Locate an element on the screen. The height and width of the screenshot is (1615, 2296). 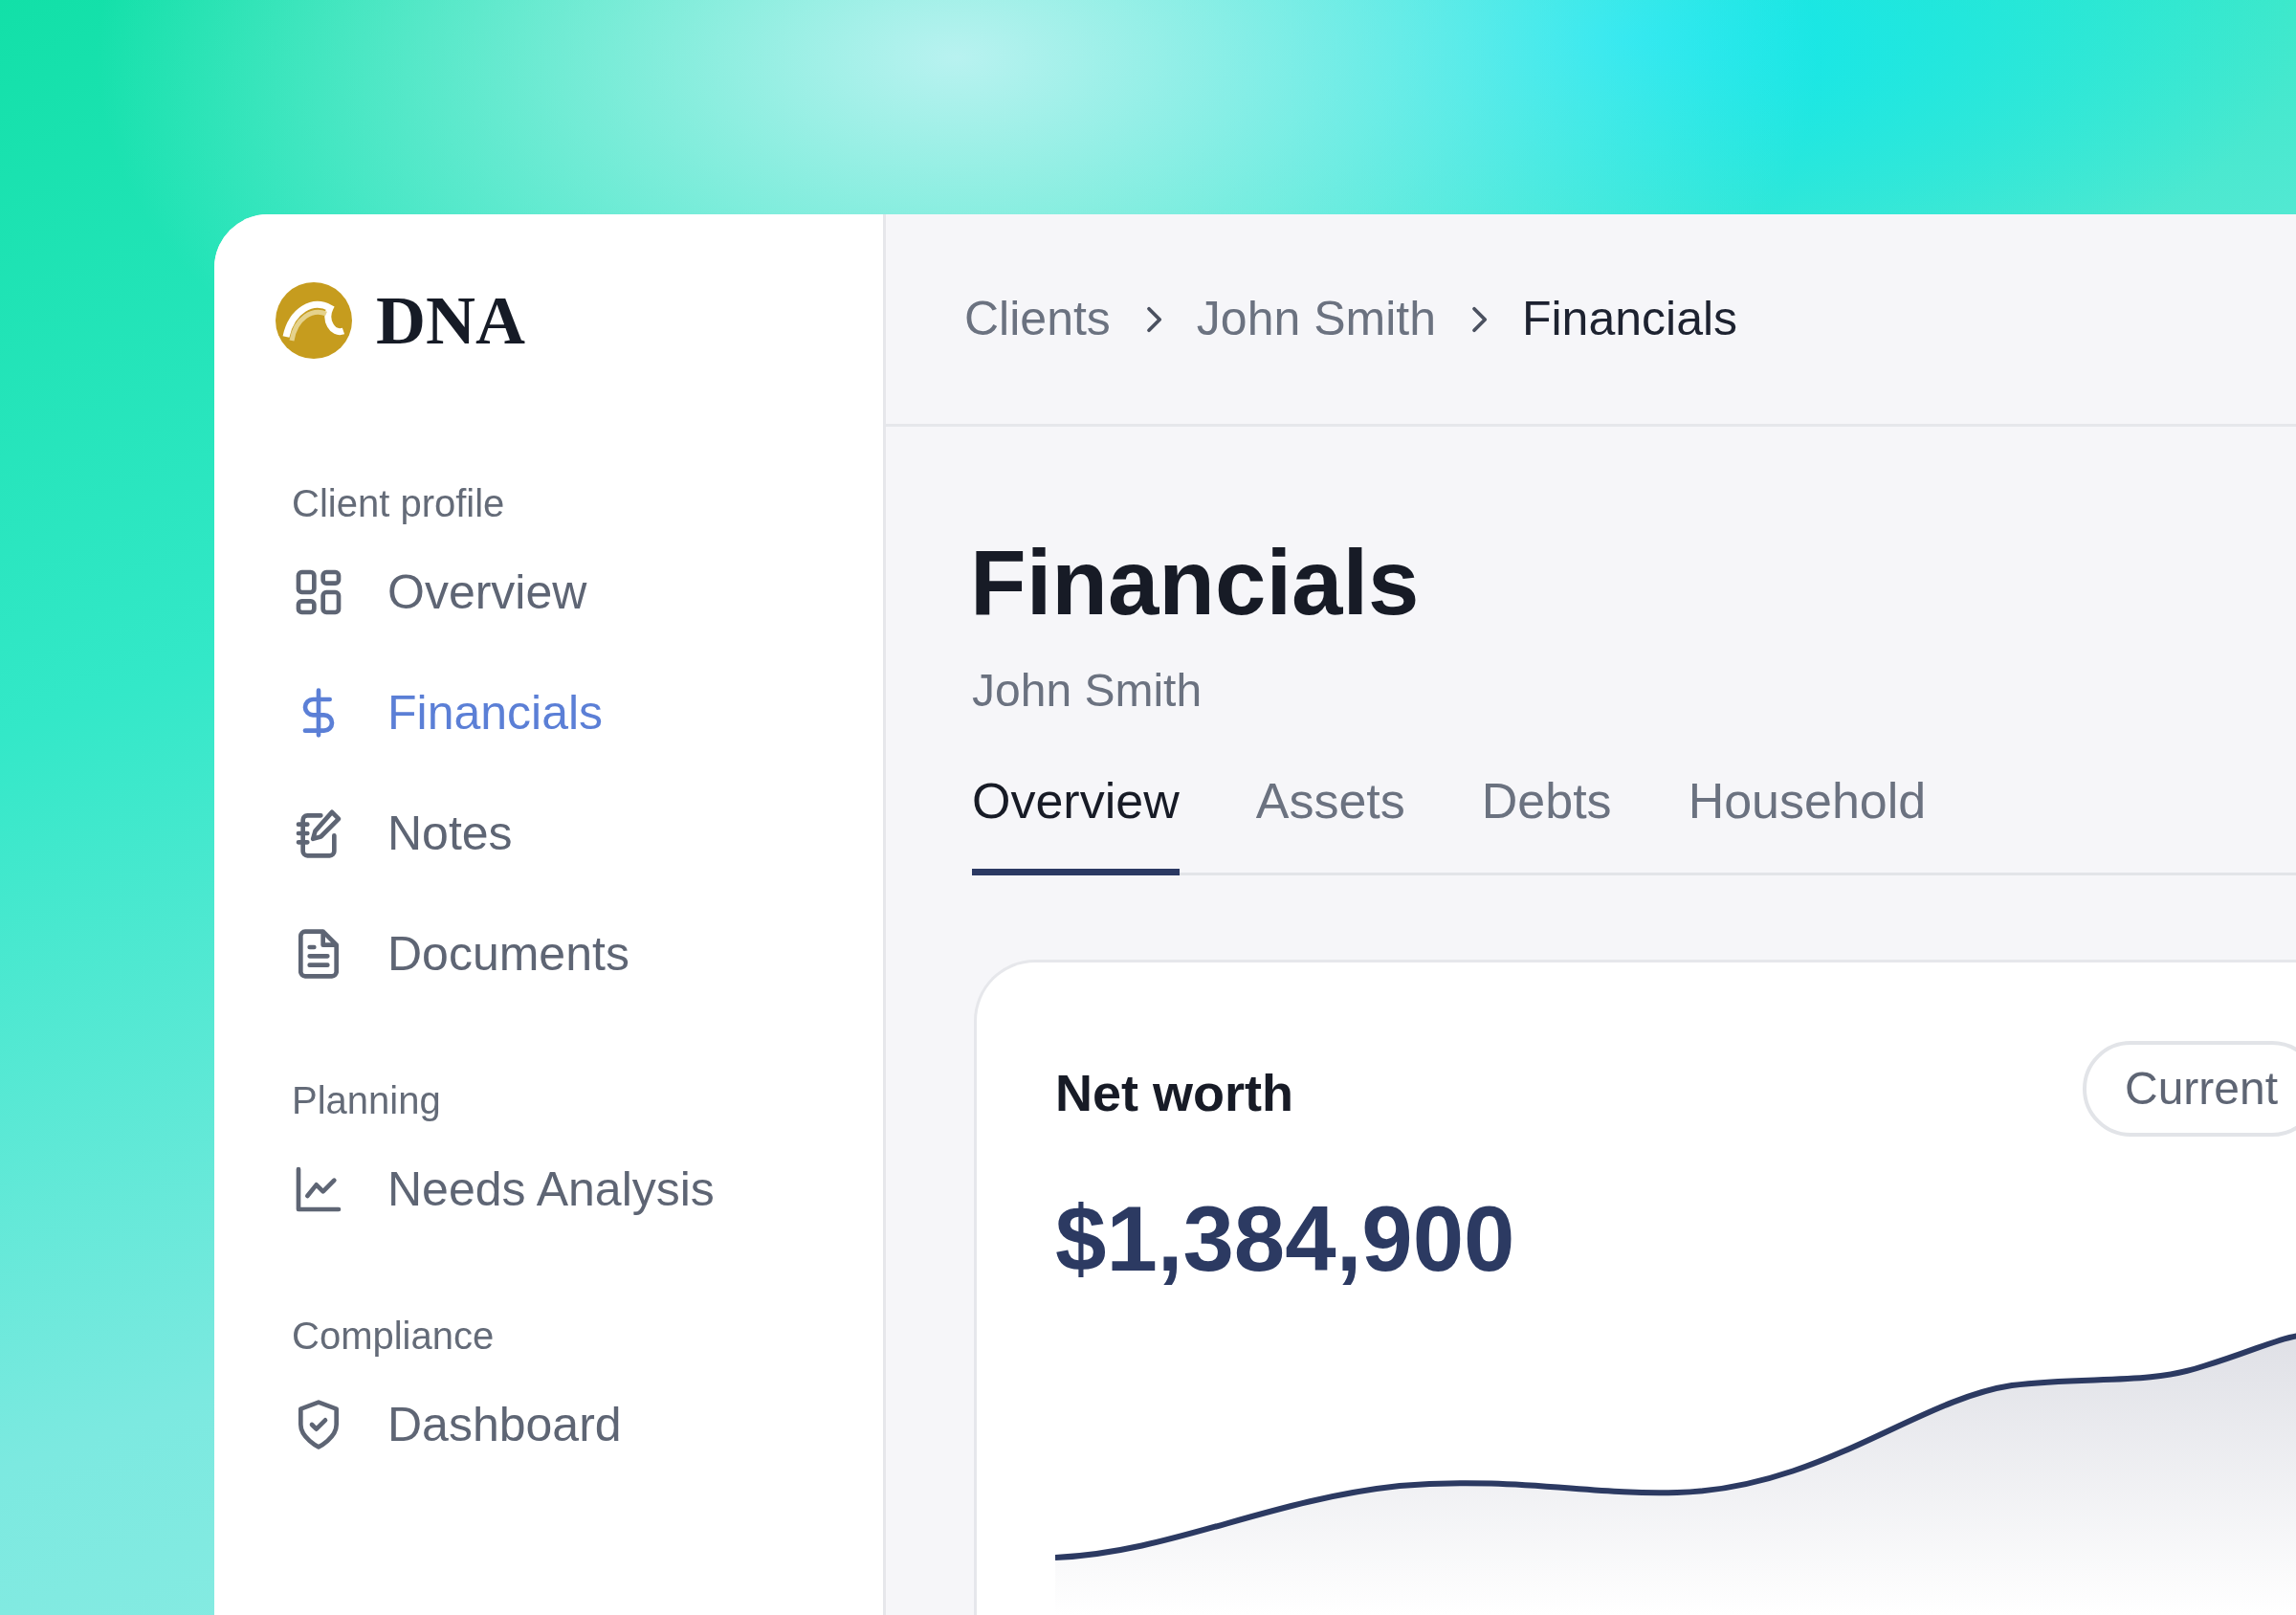
nav-item: Documents is located at coordinates (579, 954).